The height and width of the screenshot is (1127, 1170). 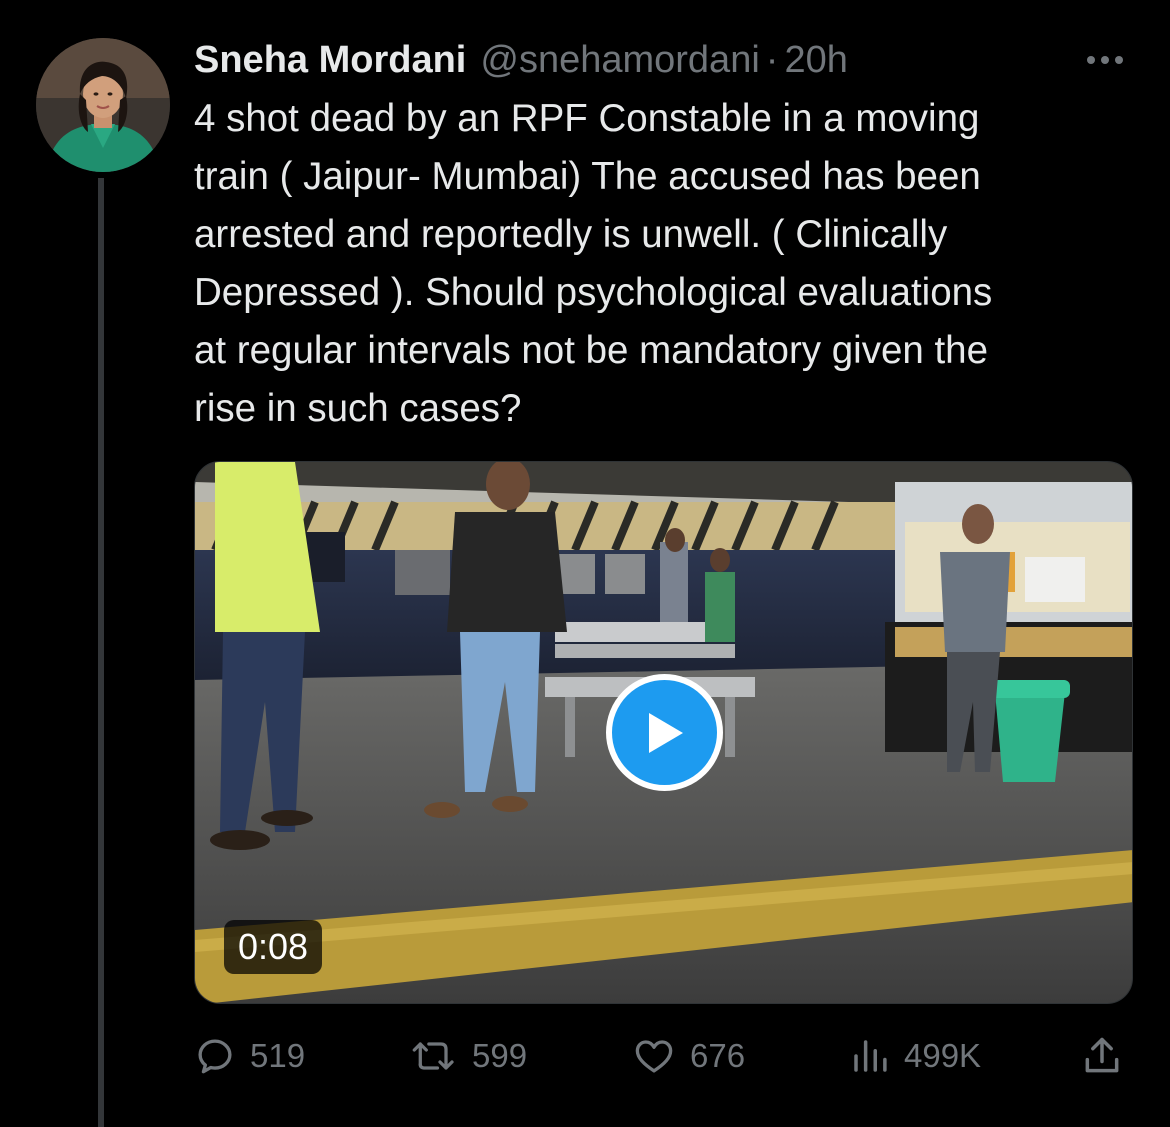 I want to click on reply-button: 519, so click(x=249, y=1056).